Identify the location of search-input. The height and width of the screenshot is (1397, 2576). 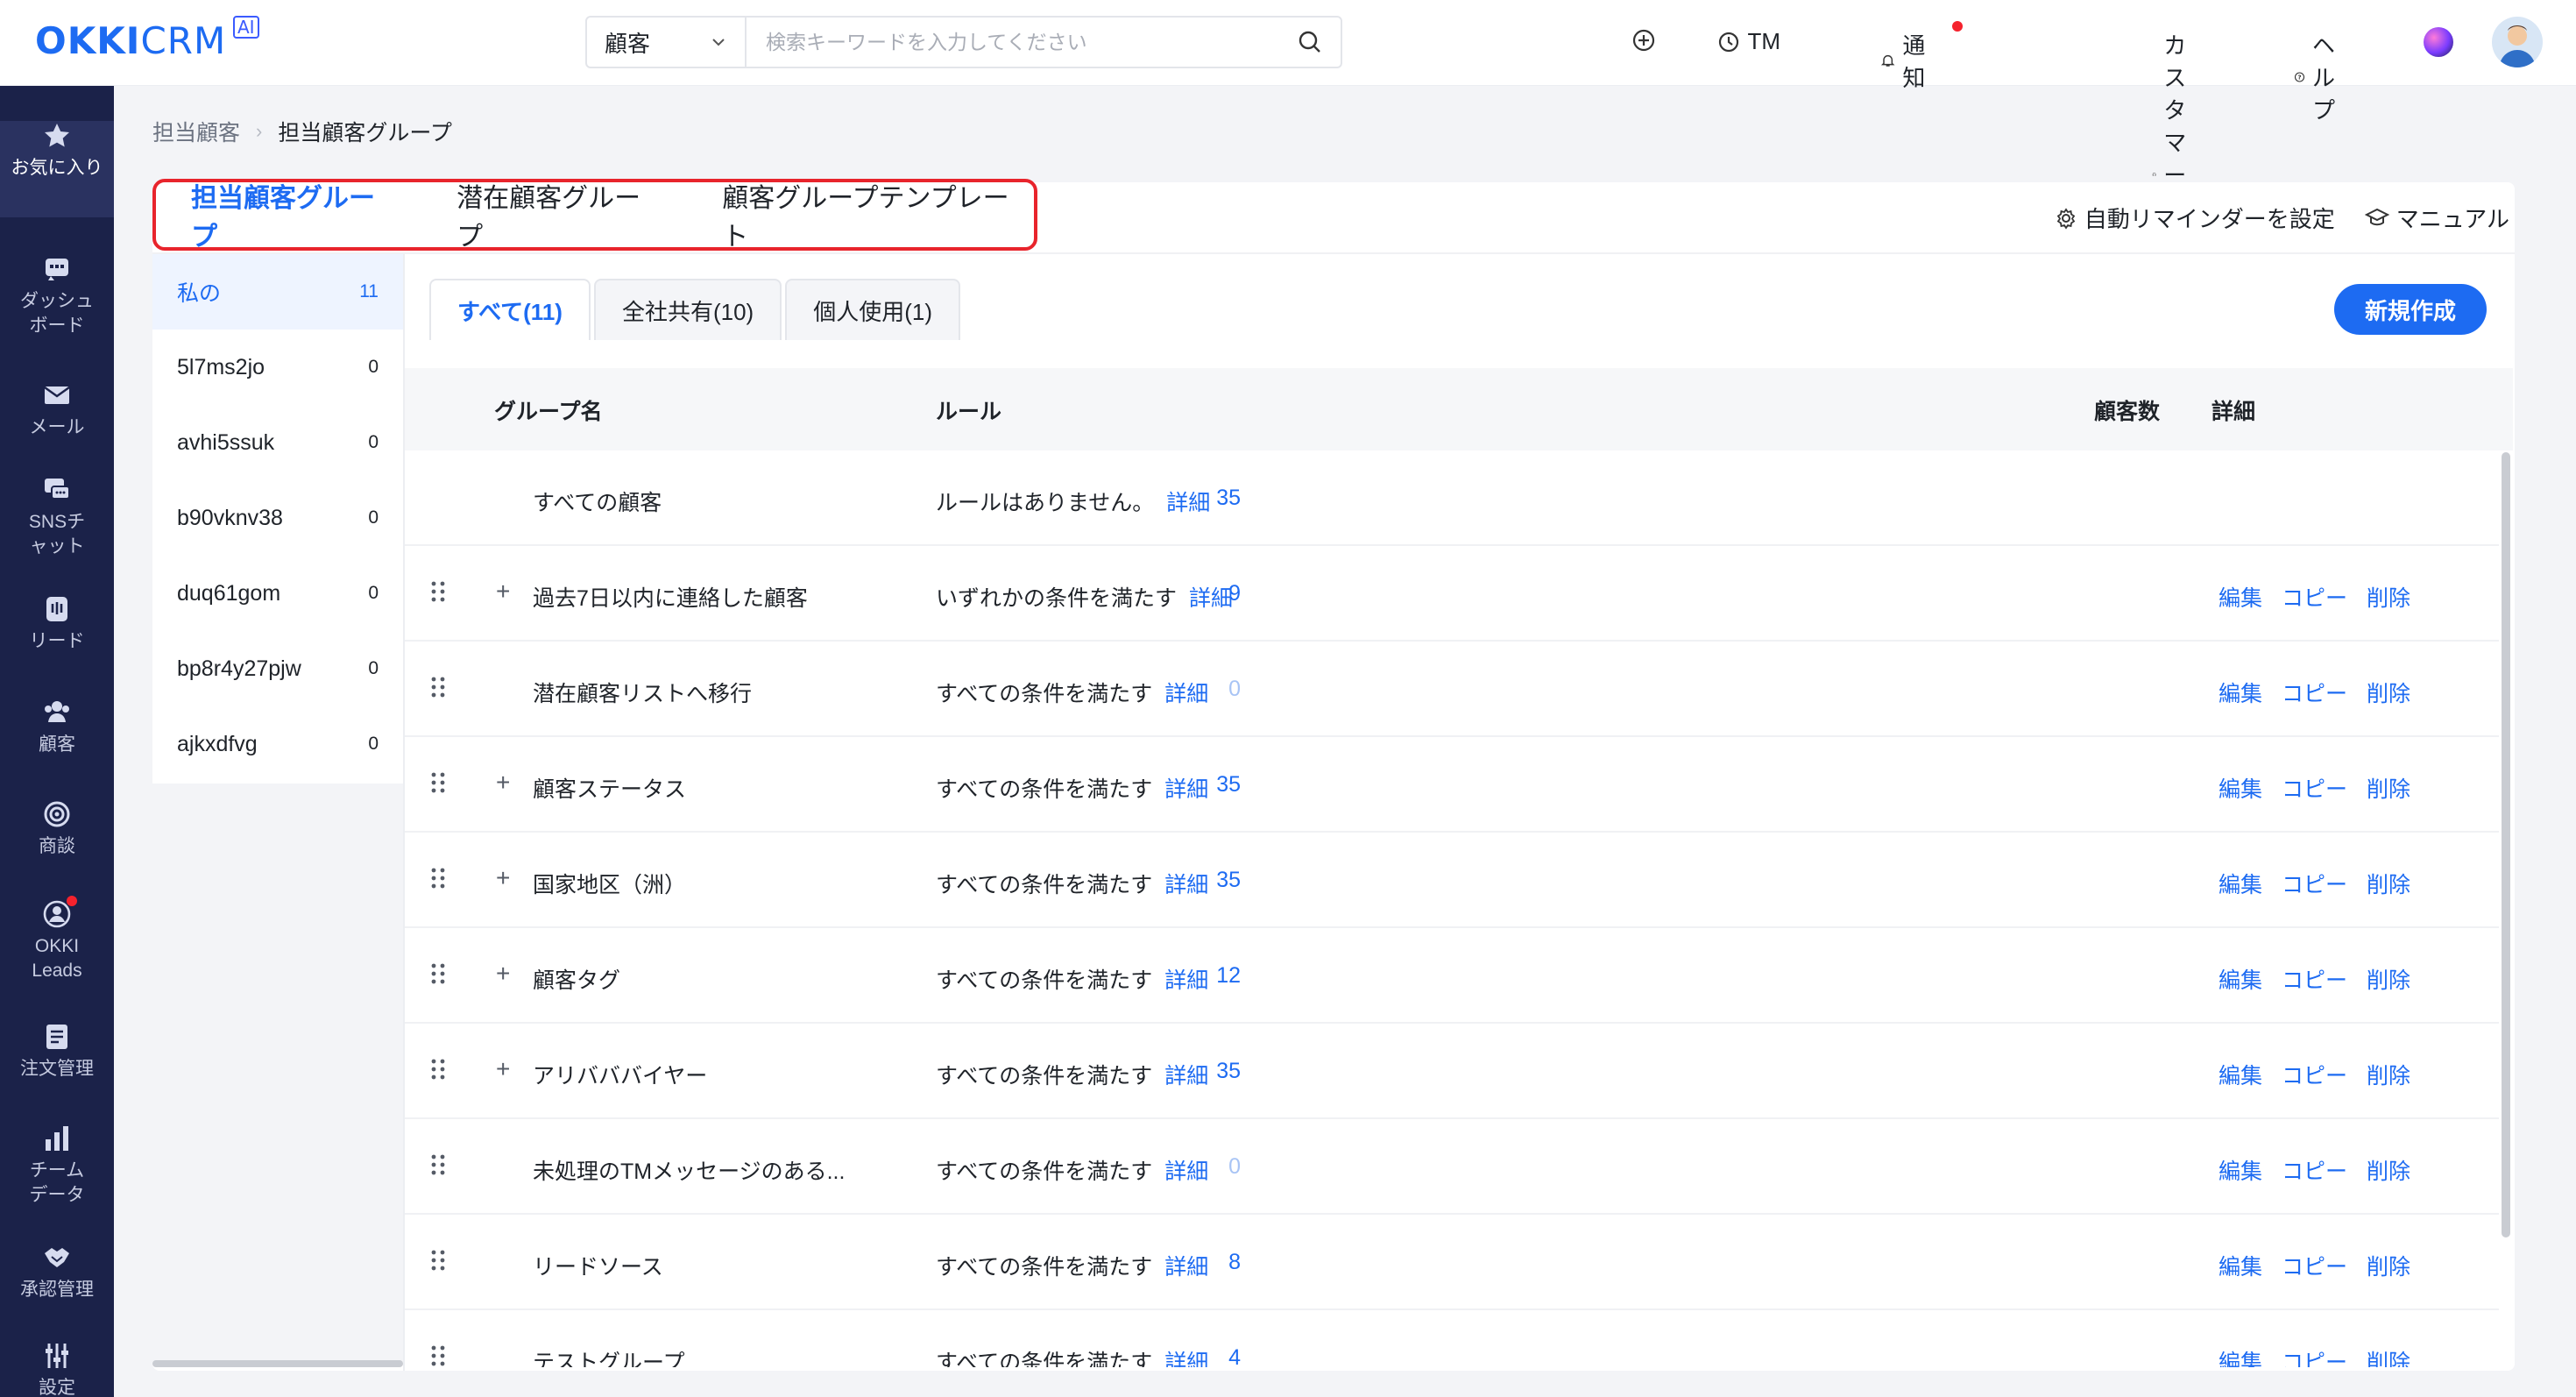
(1013, 42).